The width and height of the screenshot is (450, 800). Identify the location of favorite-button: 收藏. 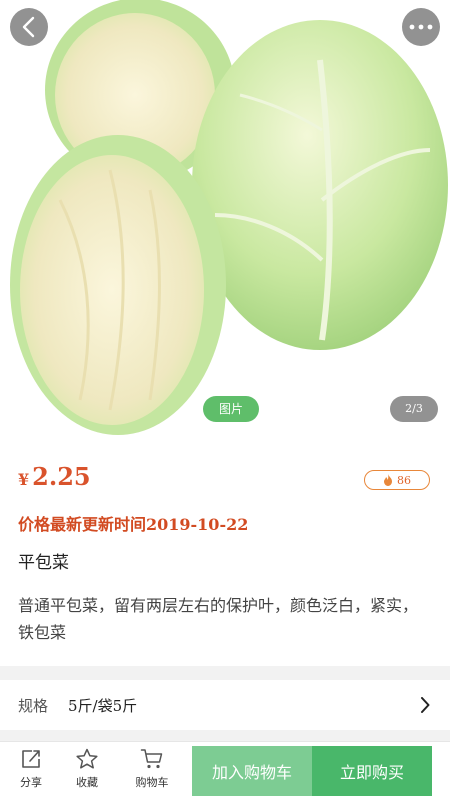
(87, 772).